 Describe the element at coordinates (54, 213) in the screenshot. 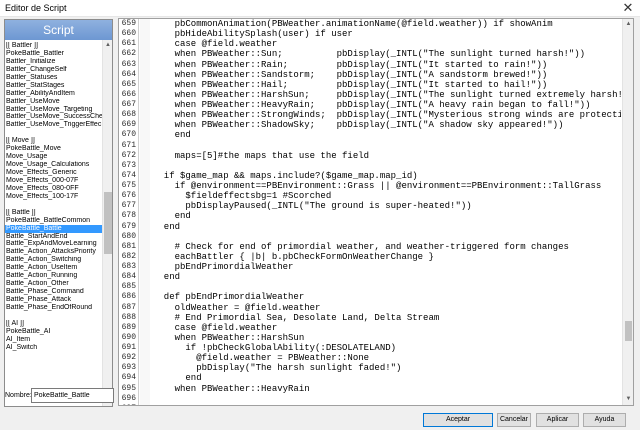

I see `script-list-item: [[ Battle ]]` at that location.